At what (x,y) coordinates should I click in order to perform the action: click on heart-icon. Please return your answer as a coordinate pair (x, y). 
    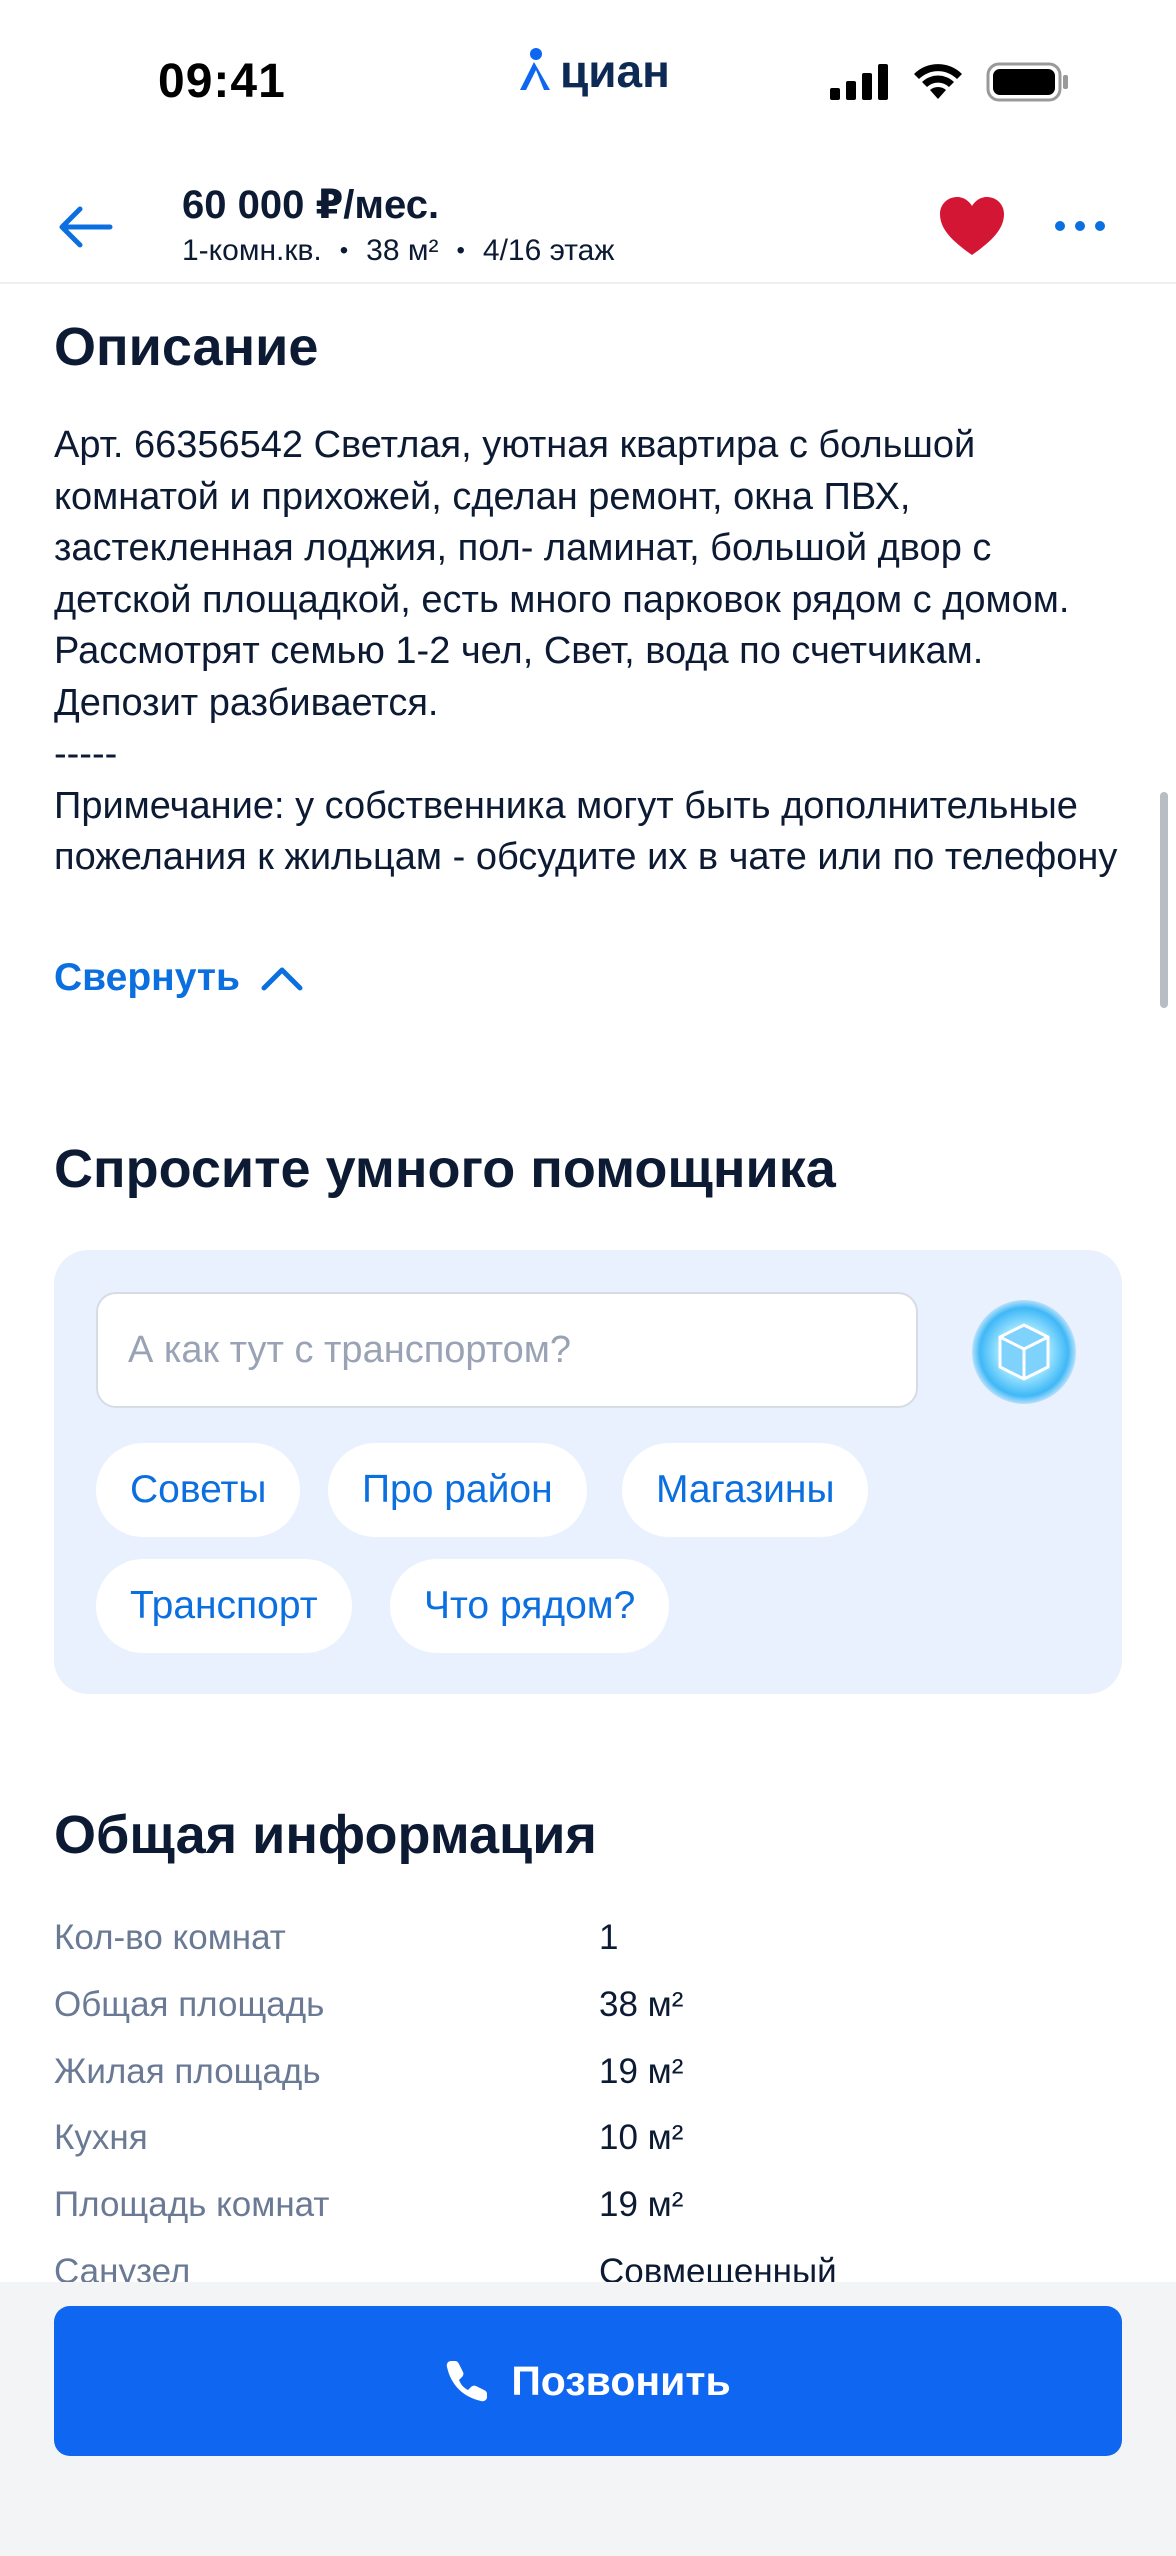
    Looking at the image, I should click on (972, 226).